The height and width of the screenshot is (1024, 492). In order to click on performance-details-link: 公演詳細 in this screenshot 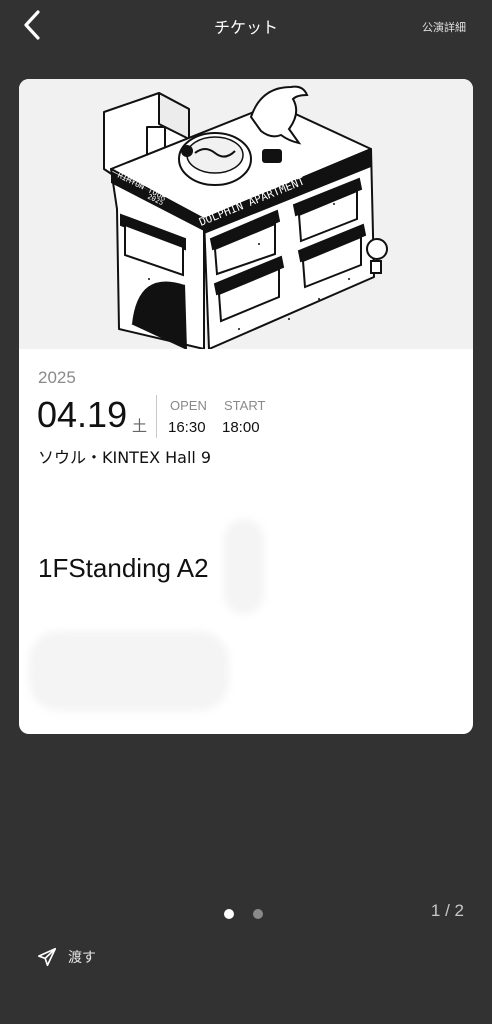, I will do `click(444, 27)`.